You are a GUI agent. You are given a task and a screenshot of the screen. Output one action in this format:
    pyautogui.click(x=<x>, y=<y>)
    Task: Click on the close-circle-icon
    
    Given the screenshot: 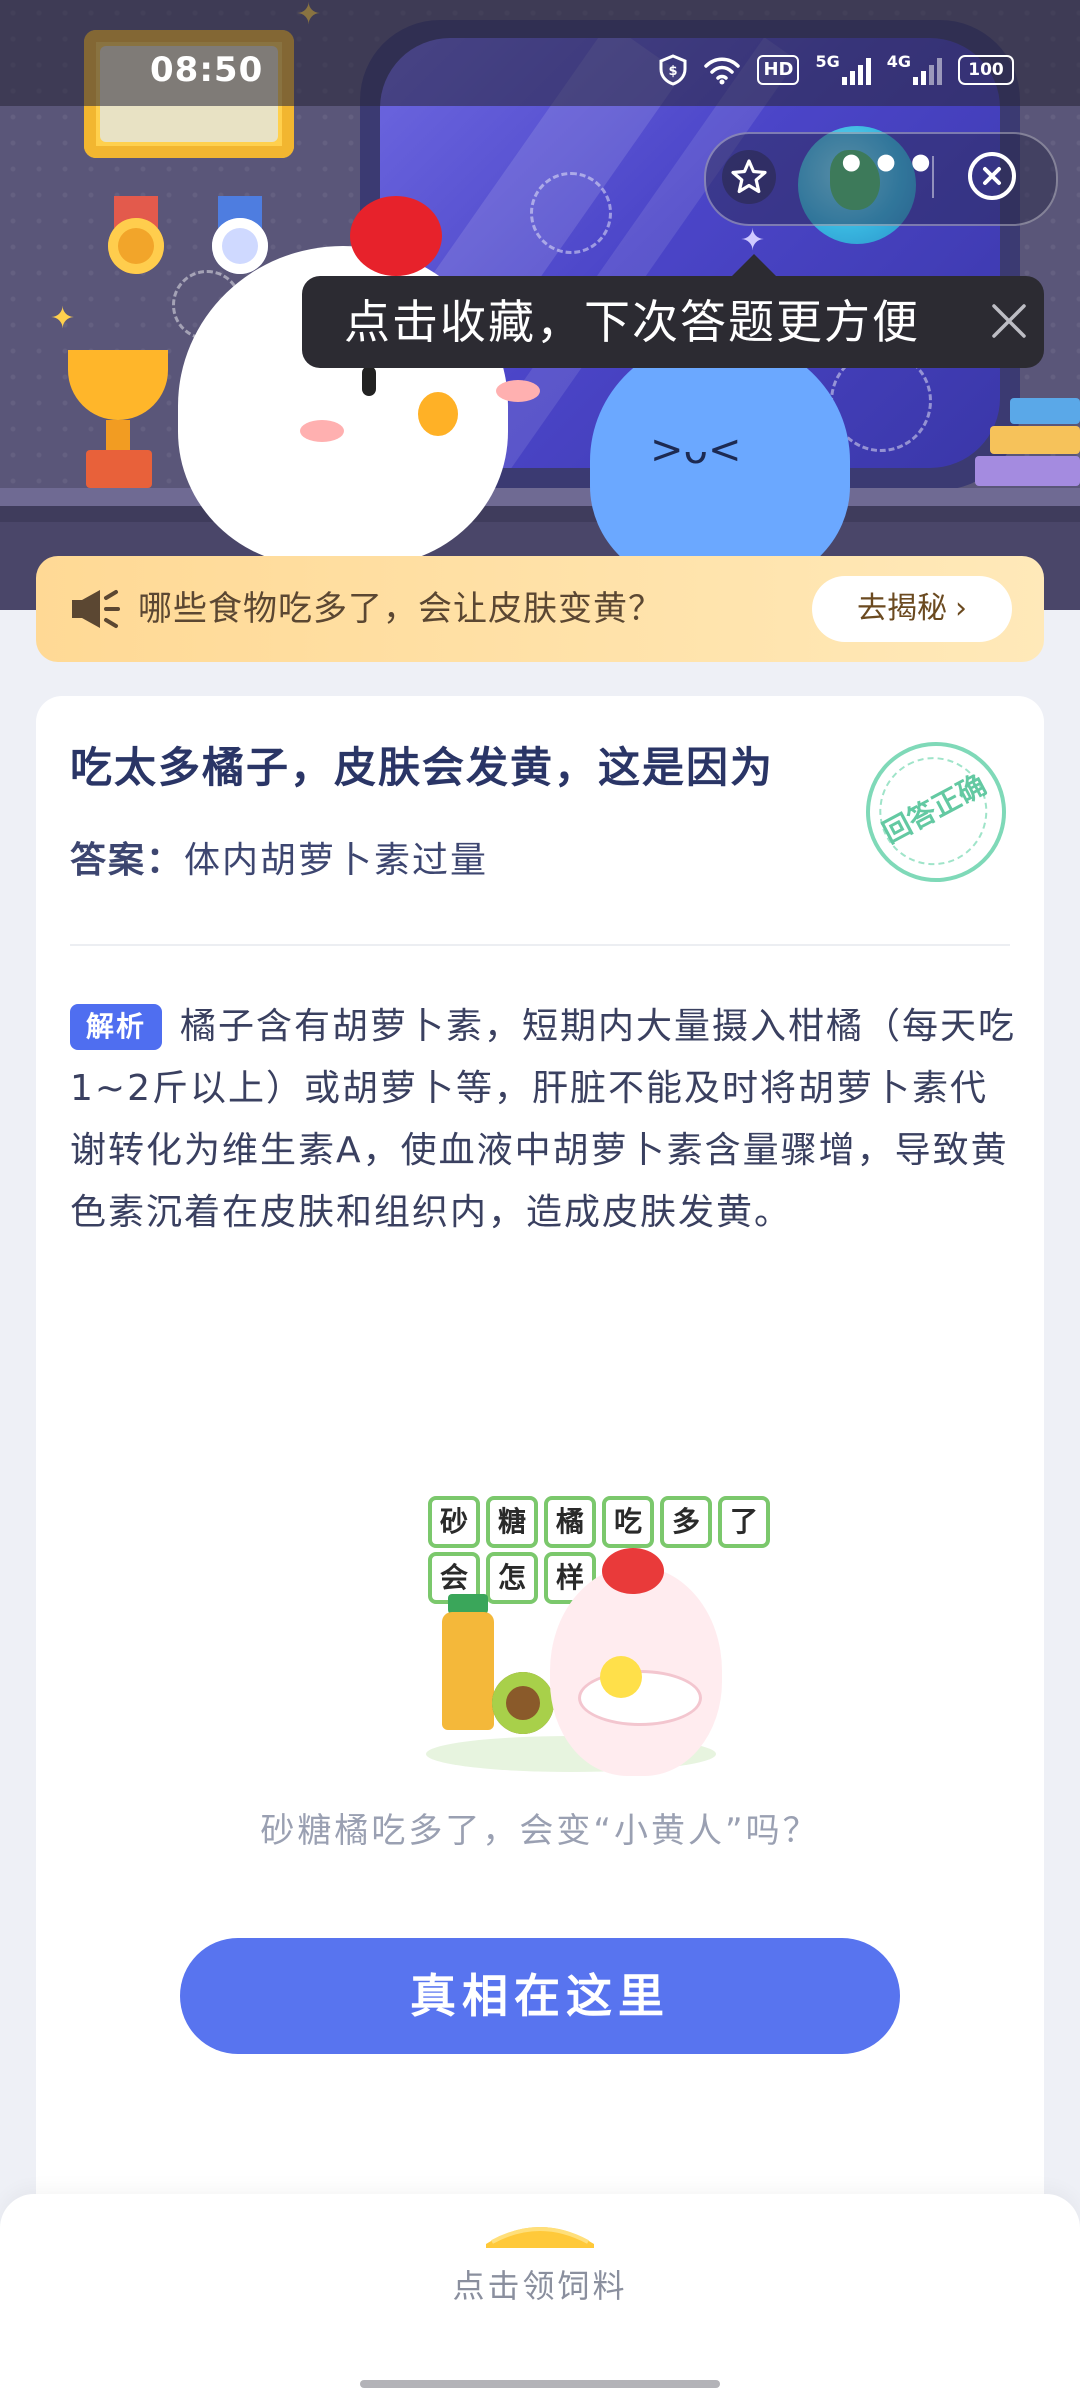 What is the action you would take?
    pyautogui.click(x=992, y=176)
    